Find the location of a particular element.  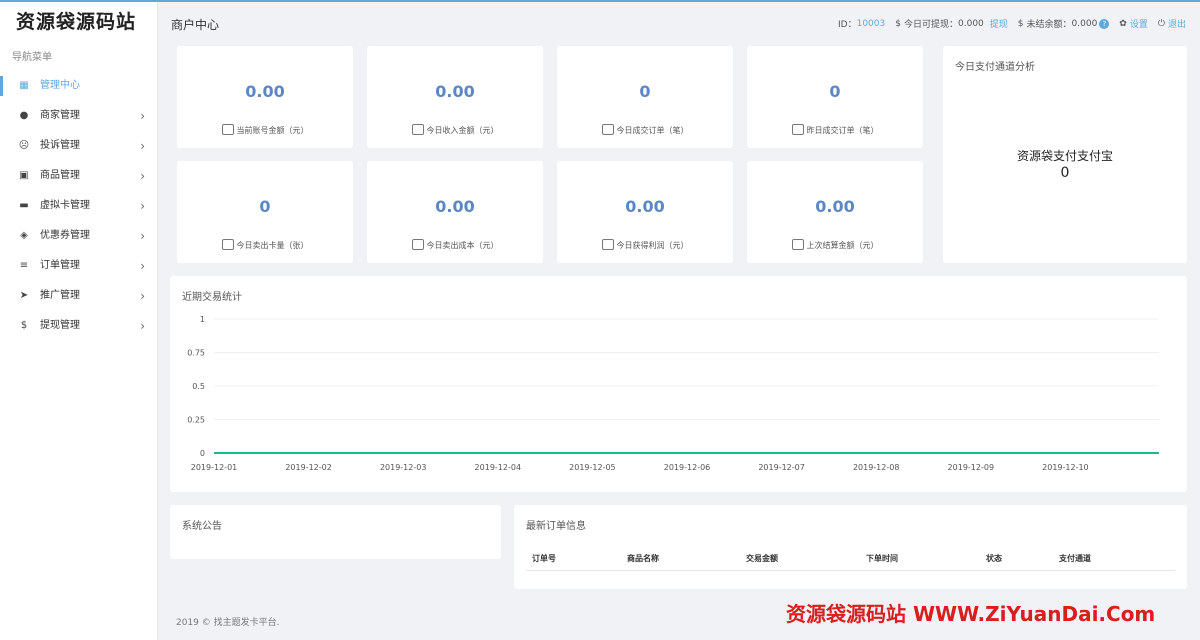

stat-label: 今日卖出卡量（张） is located at coordinates (265, 245).